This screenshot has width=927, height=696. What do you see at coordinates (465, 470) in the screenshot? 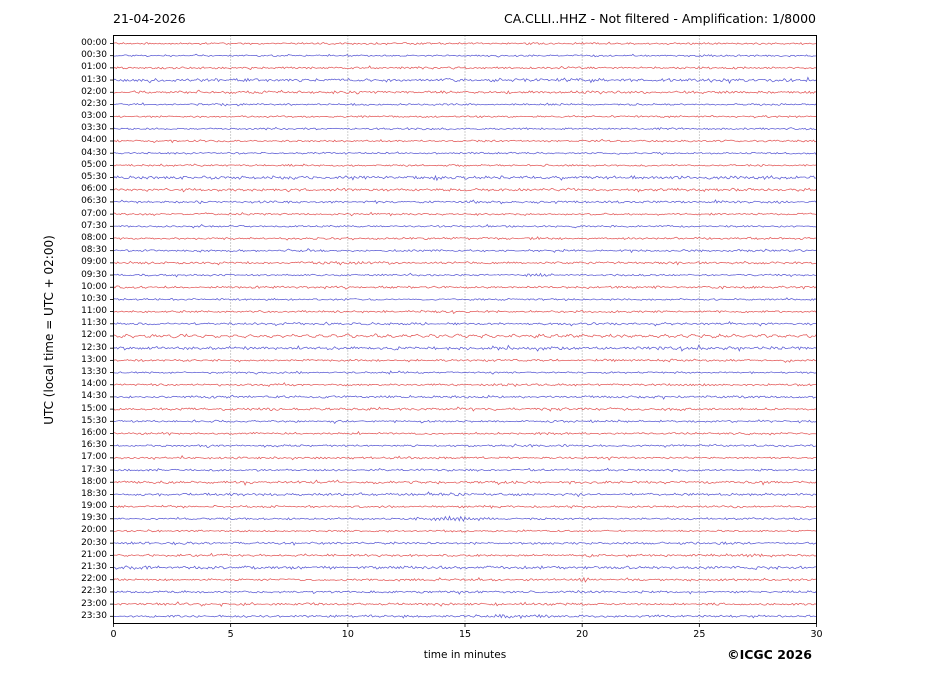
I see `trace-row-17:30` at bounding box center [465, 470].